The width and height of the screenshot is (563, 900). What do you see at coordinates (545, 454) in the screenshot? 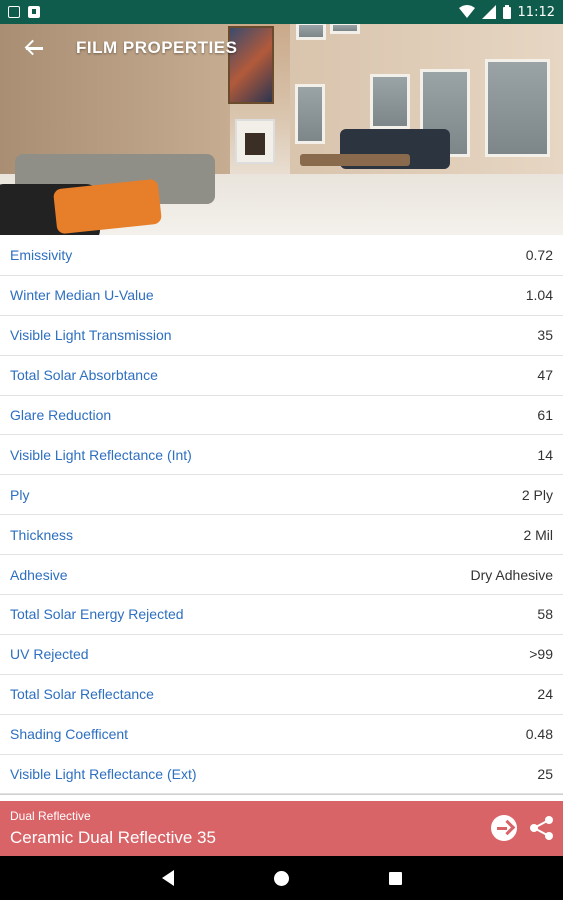
I see `property-value: 14` at bounding box center [545, 454].